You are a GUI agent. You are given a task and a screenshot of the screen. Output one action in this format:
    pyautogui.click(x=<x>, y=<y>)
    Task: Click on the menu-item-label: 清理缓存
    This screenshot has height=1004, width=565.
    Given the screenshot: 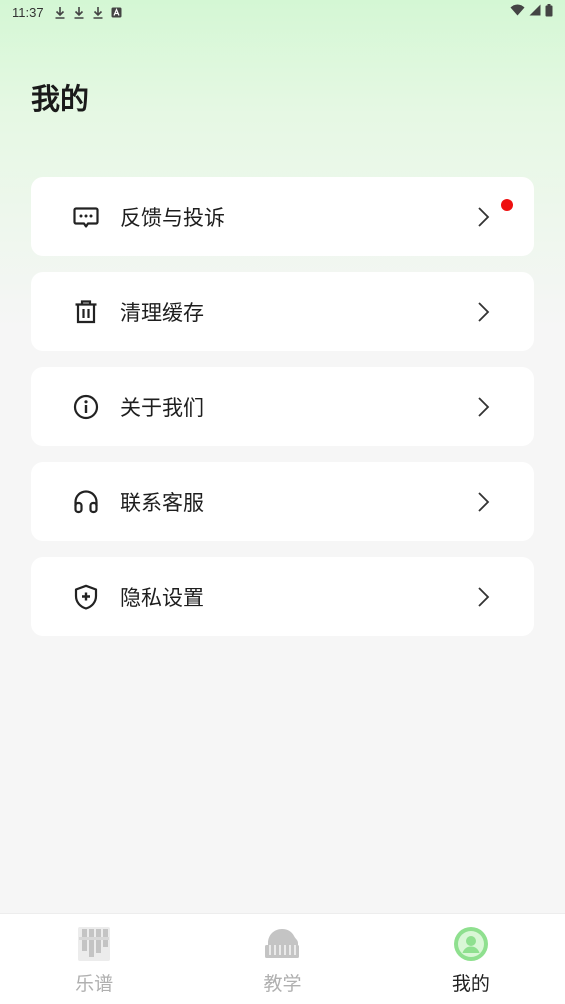 What is the action you would take?
    pyautogui.click(x=162, y=312)
    